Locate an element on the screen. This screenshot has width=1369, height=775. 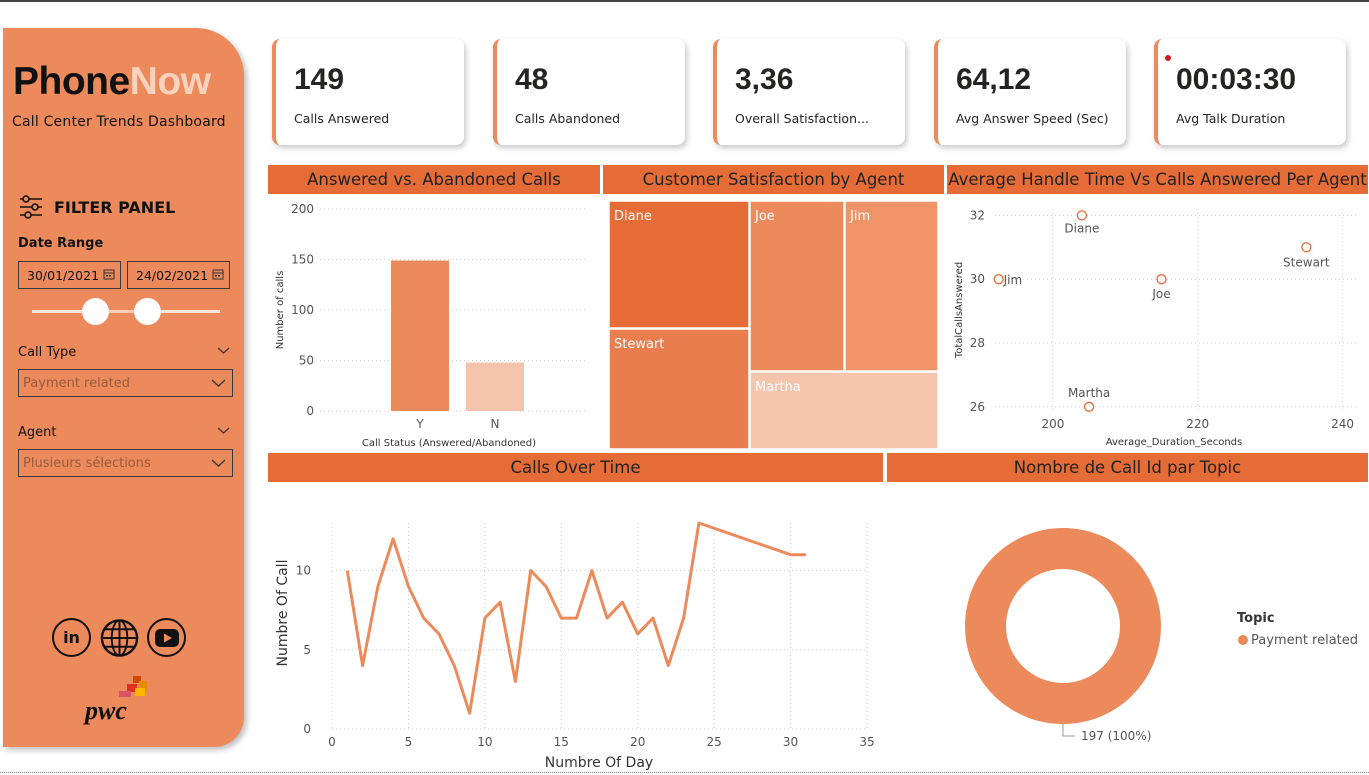
agent-value: Plusieurs sélections is located at coordinates (87, 463).